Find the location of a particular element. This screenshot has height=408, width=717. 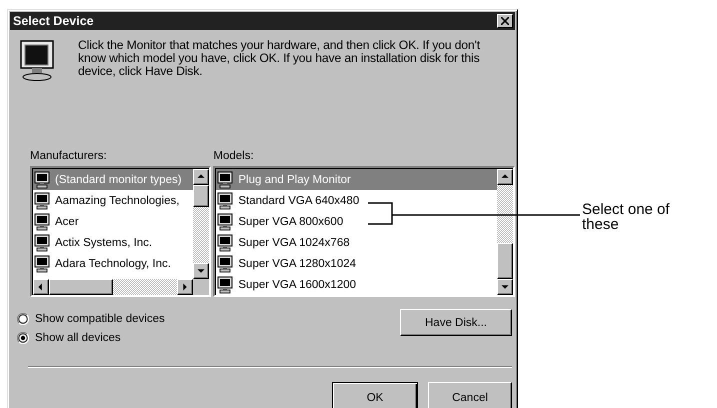

radio-label: Show compatible devices is located at coordinates (100, 319).